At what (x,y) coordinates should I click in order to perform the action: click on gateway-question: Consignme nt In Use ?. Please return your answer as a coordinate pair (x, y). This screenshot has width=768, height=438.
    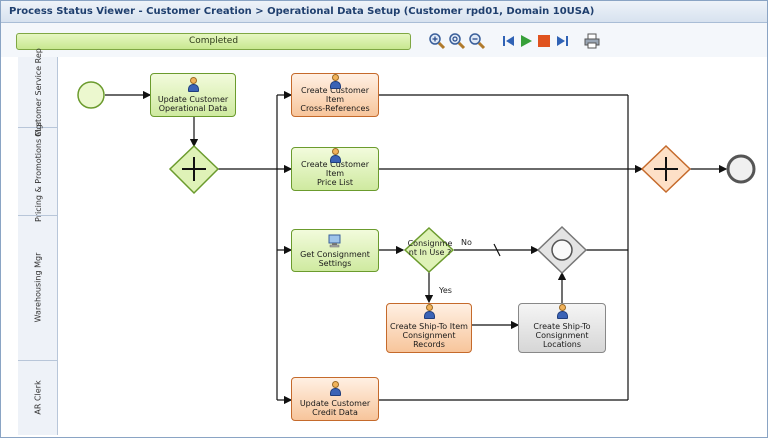
    Looking at the image, I should click on (430, 248).